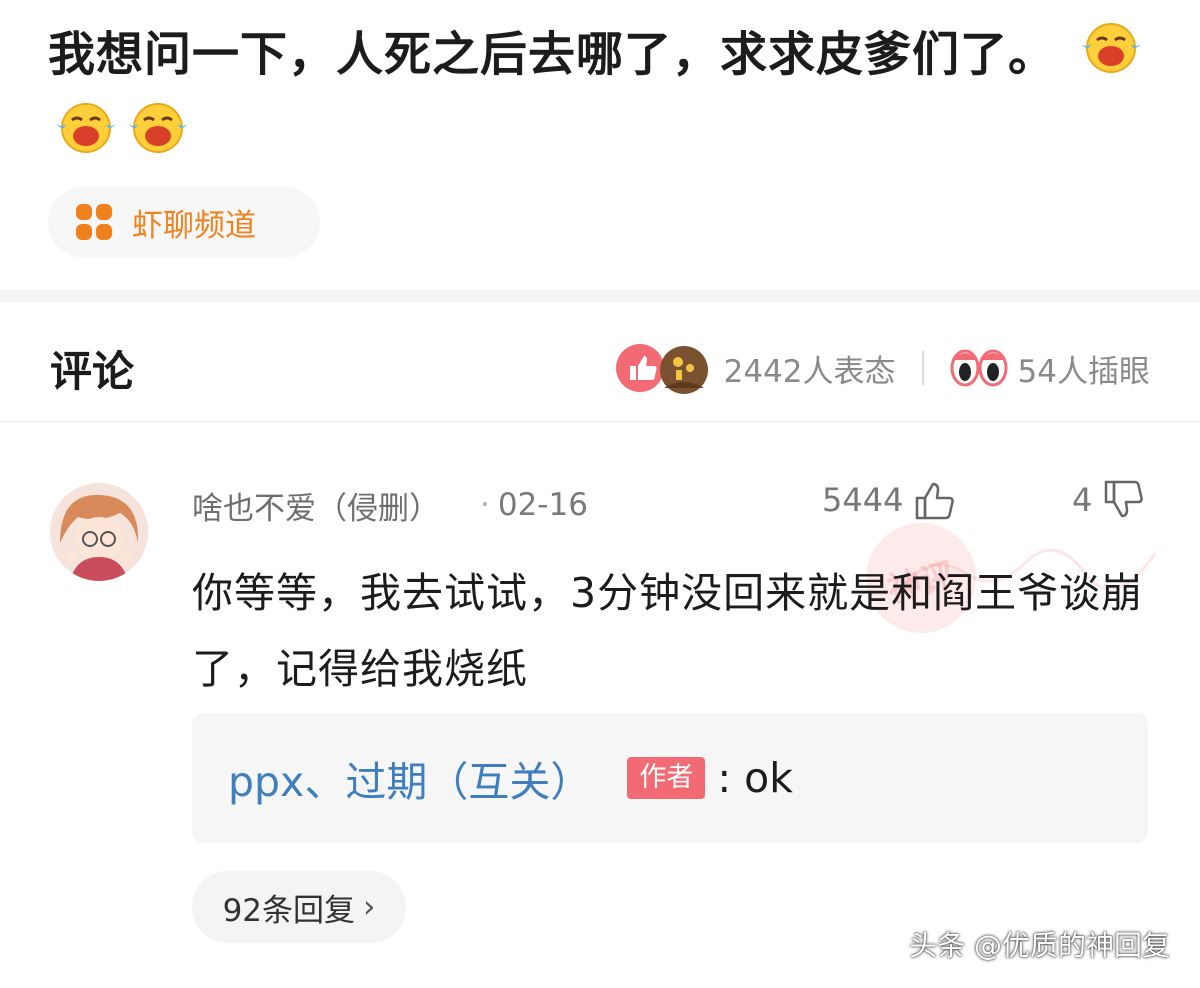 The image size is (1200, 988). I want to click on views-count: 54人插眼, so click(1083, 371).